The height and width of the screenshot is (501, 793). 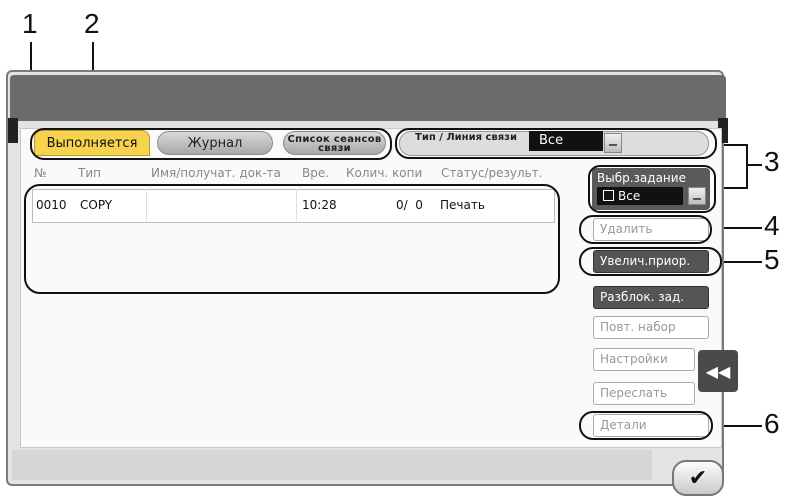 What do you see at coordinates (384, 173) in the screenshot?
I see `column-header-count: Колич. копи` at bounding box center [384, 173].